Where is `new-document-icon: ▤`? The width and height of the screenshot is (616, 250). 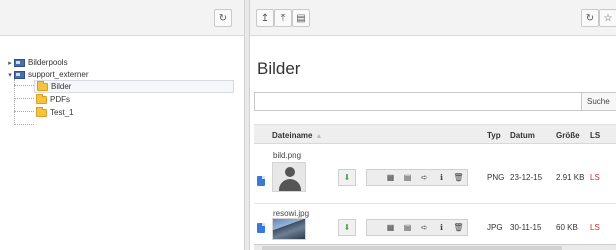 new-document-icon: ▤ is located at coordinates (301, 18).